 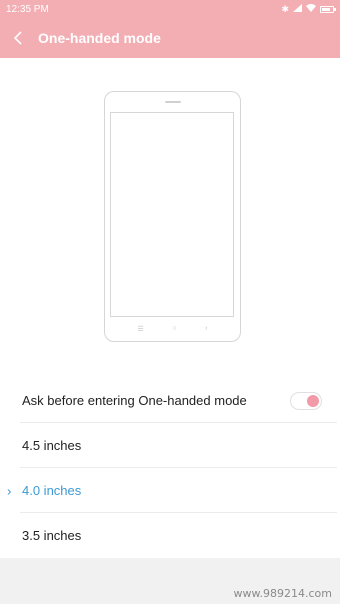 What do you see at coordinates (134, 400) in the screenshot?
I see `ask-before-label: Ask before entering One-handed mode` at bounding box center [134, 400].